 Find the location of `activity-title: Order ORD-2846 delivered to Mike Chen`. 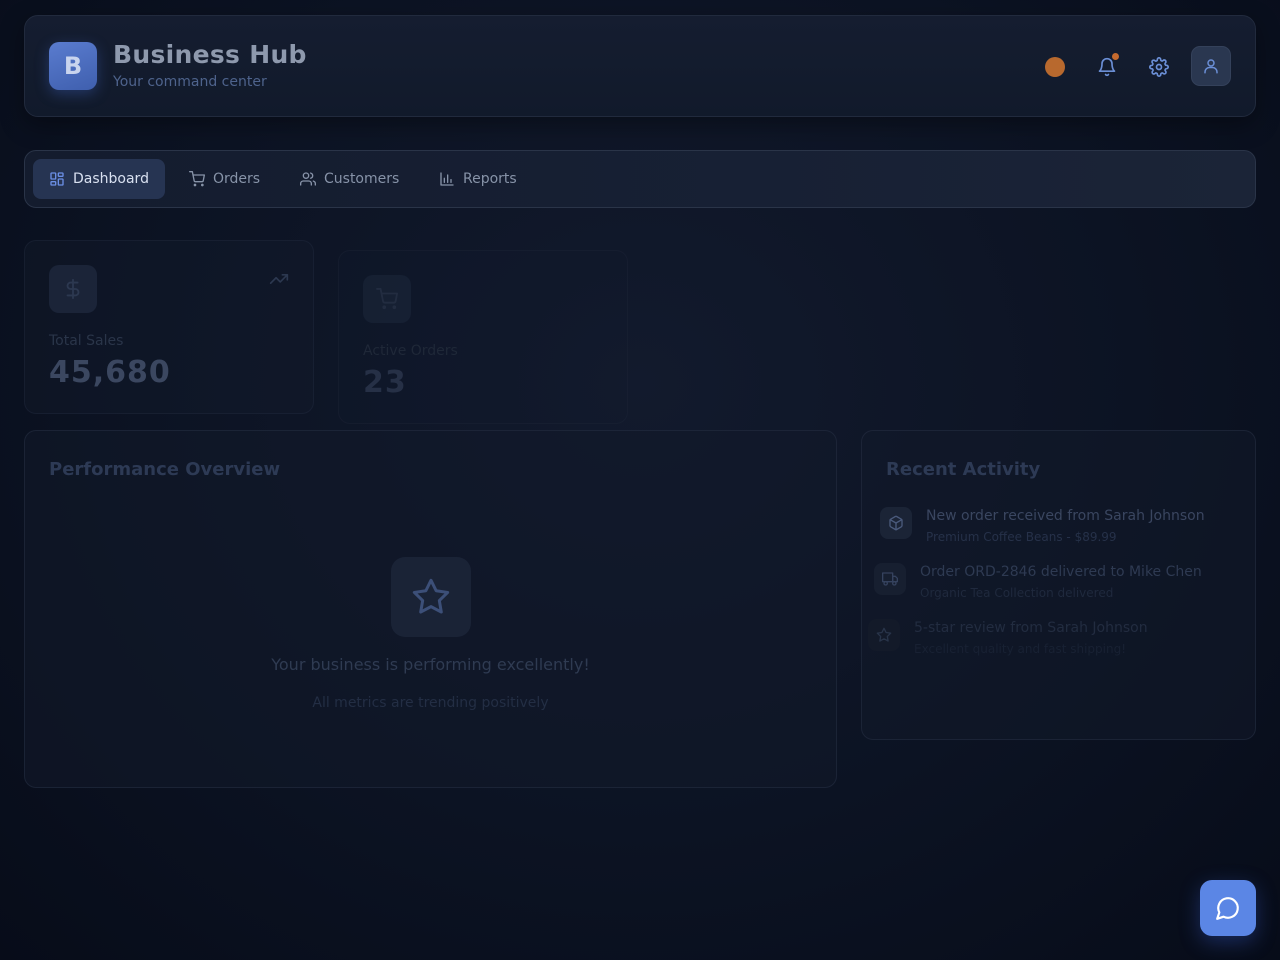

activity-title: Order ORD-2846 delivered to Mike Chen is located at coordinates (1061, 572).